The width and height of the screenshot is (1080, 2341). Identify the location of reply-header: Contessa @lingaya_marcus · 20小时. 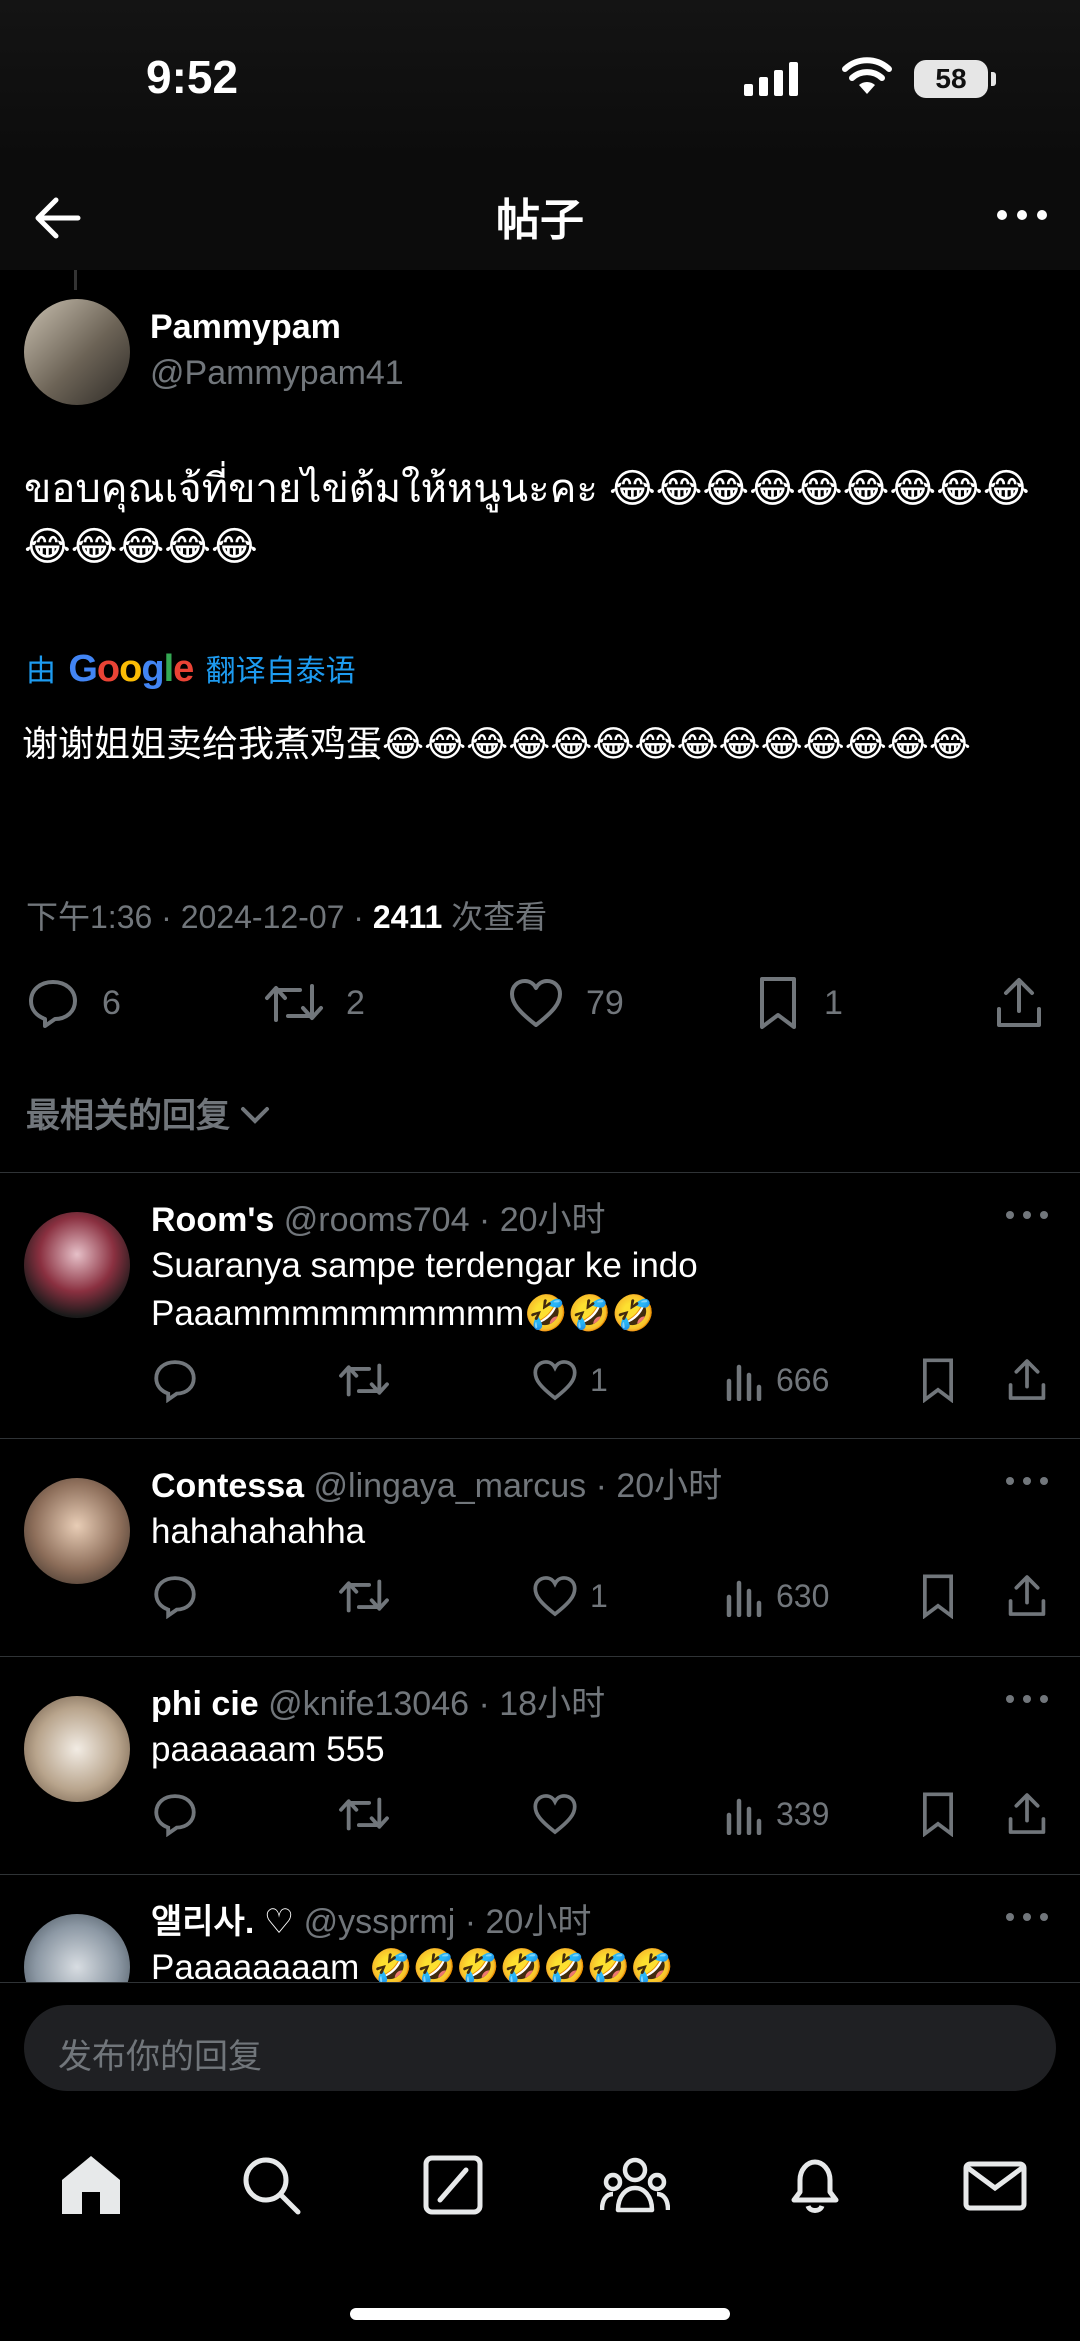
(436, 1482).